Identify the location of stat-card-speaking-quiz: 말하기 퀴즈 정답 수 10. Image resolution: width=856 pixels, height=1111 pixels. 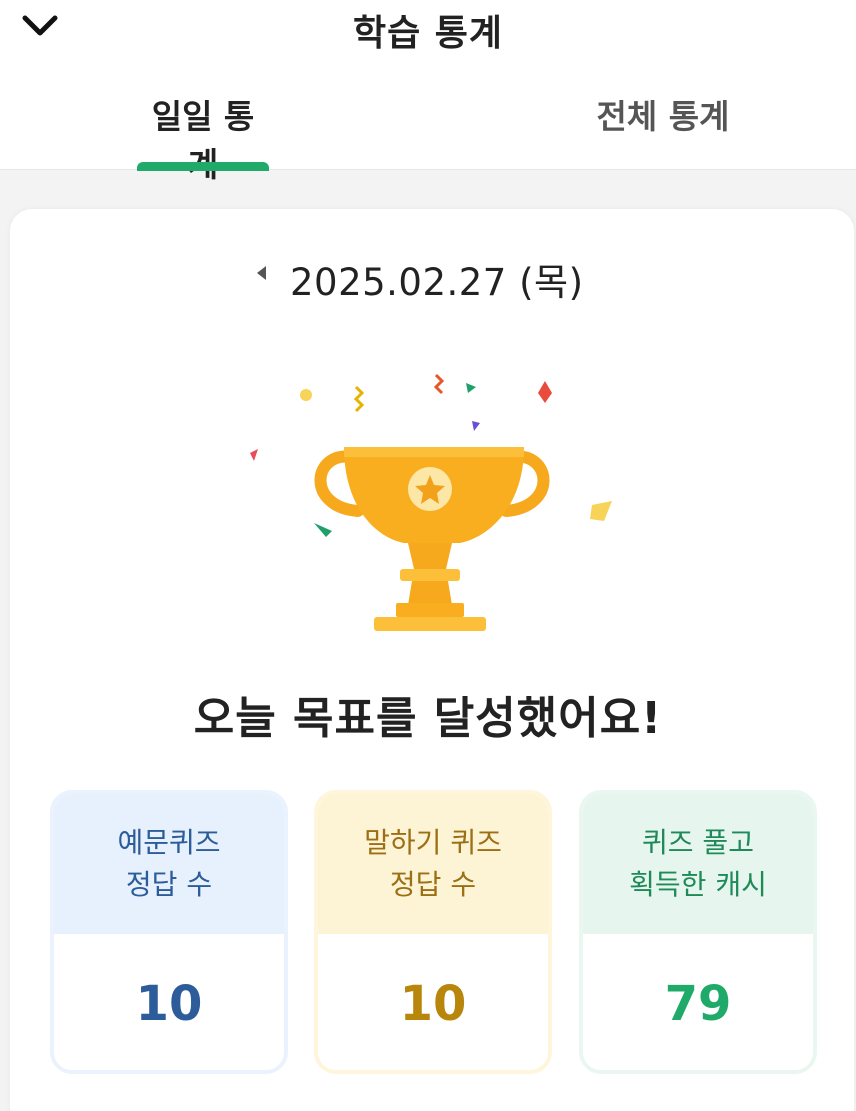
(433, 932).